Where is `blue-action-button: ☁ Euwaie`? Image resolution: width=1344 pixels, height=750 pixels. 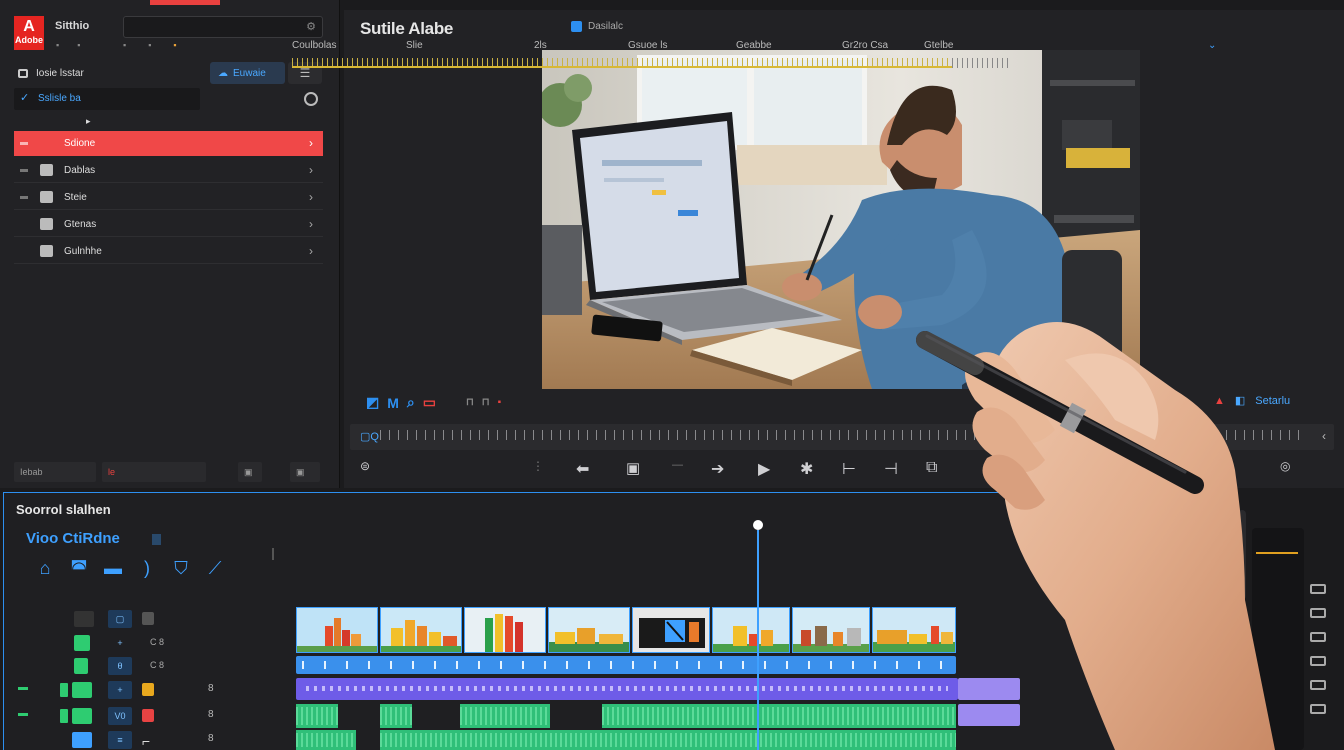 blue-action-button: ☁ Euwaie is located at coordinates (247, 73).